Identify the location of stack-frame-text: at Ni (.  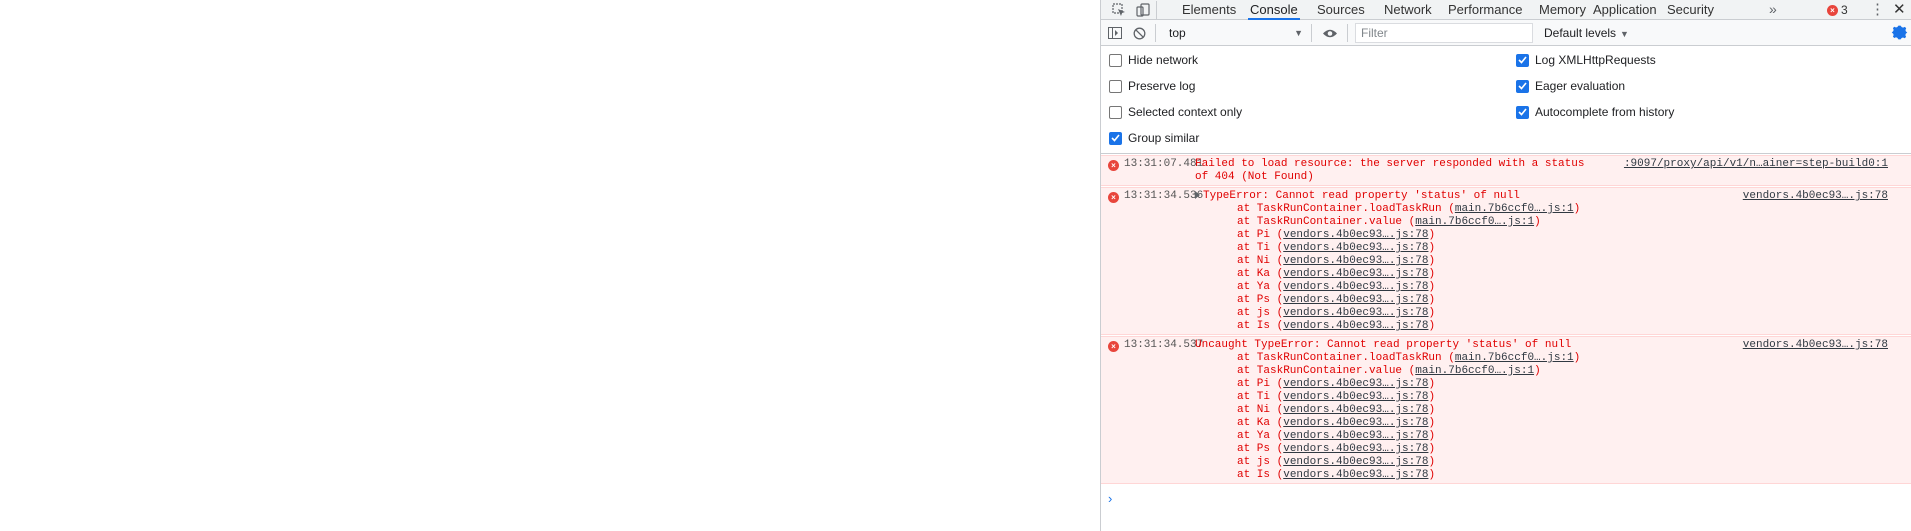
(1260, 410).